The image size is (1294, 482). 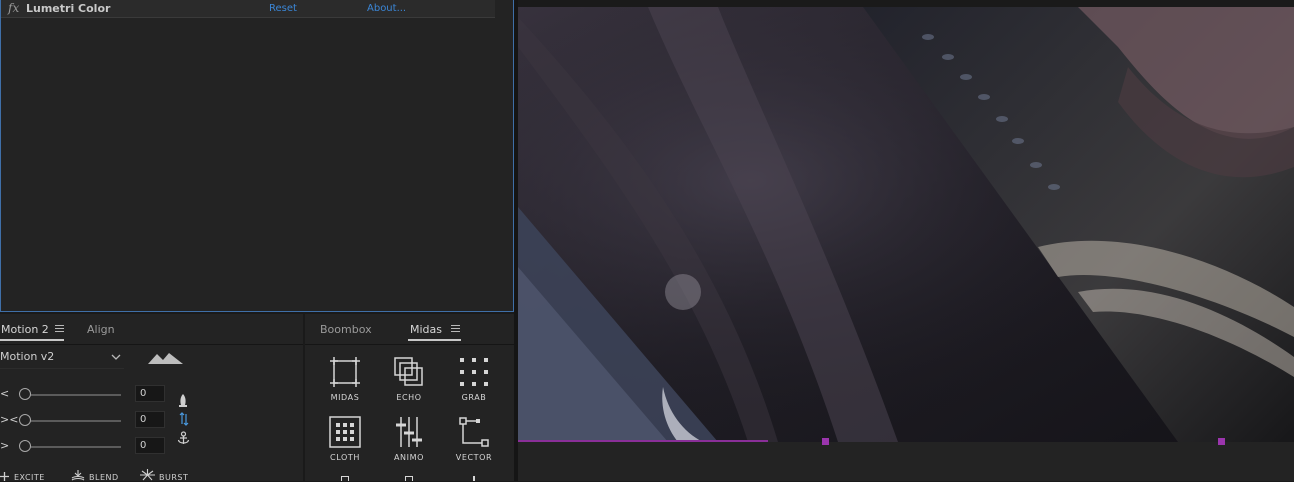 I want to click on tool-cloth-label: CLOTH, so click(x=345, y=457).